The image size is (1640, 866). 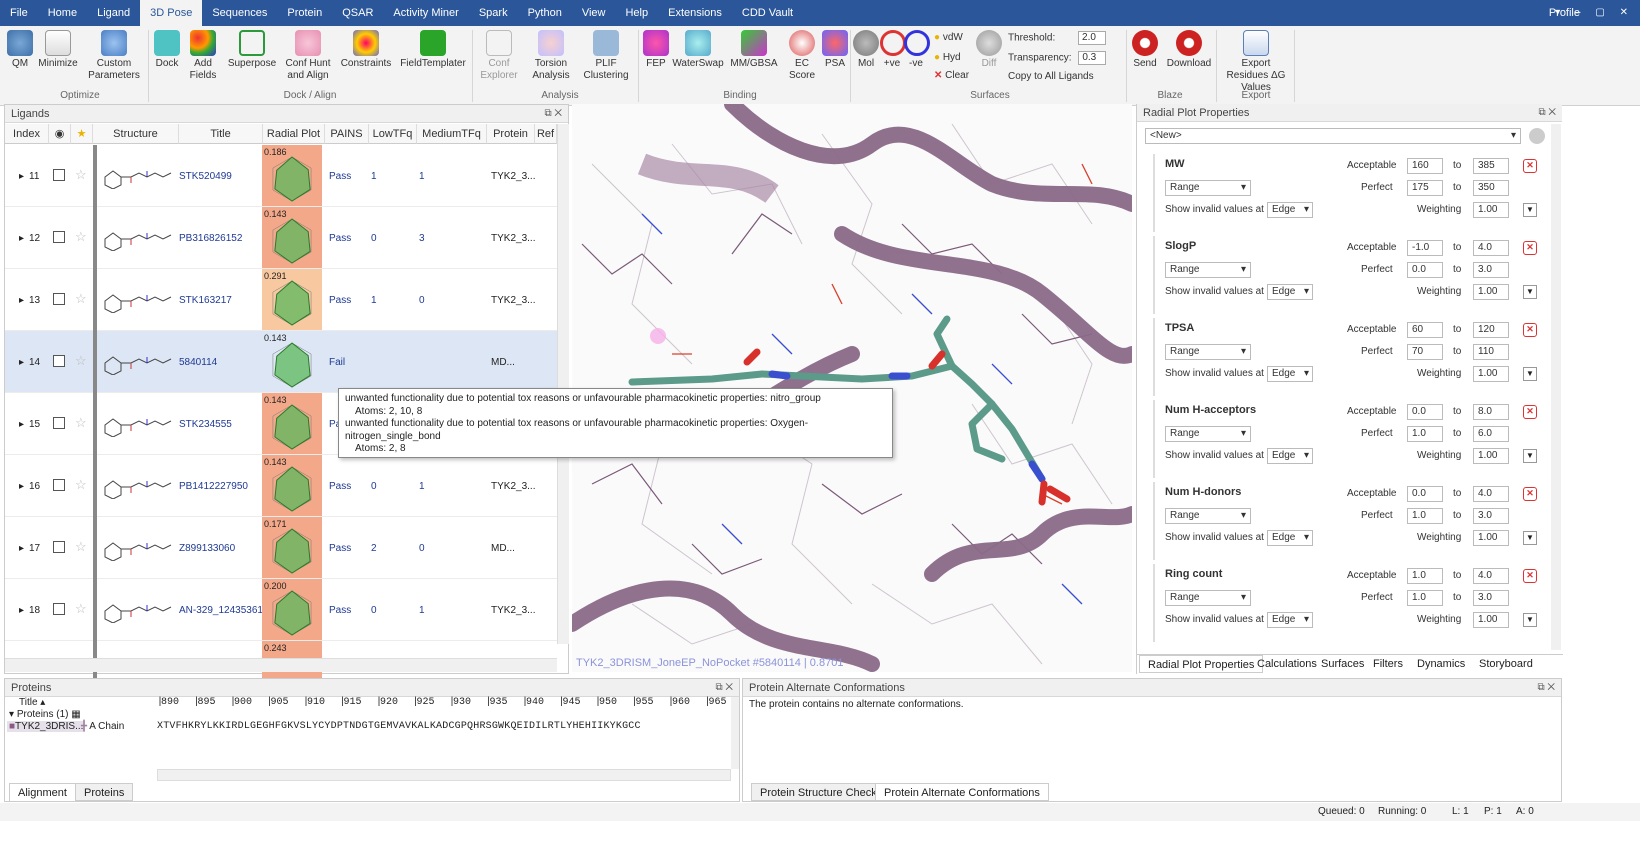 What do you see at coordinates (962, 792) in the screenshot?
I see `tab-alternate-conformations: Protein Alternate Conformations` at bounding box center [962, 792].